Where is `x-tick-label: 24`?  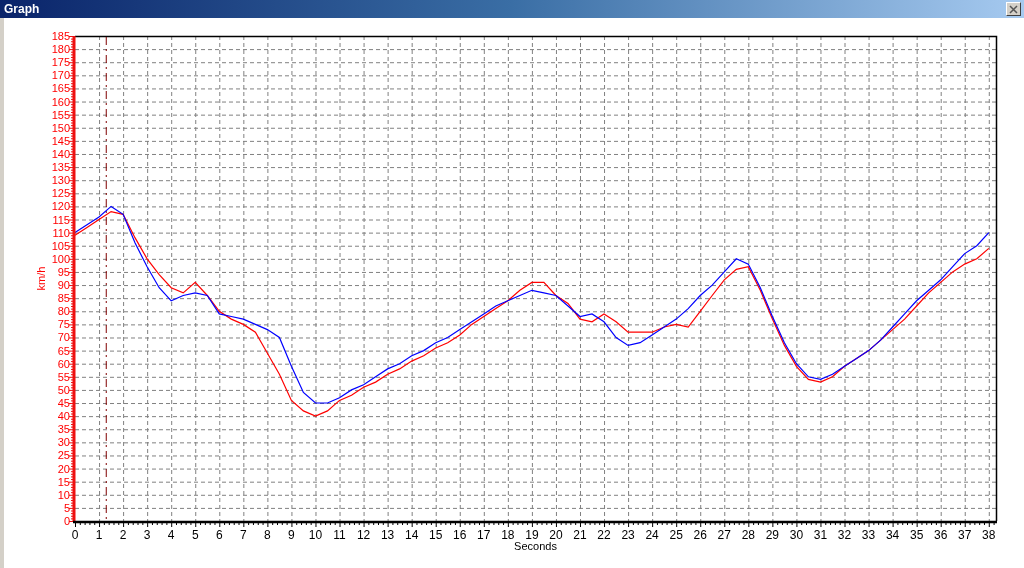
x-tick-label: 24 is located at coordinates (652, 535).